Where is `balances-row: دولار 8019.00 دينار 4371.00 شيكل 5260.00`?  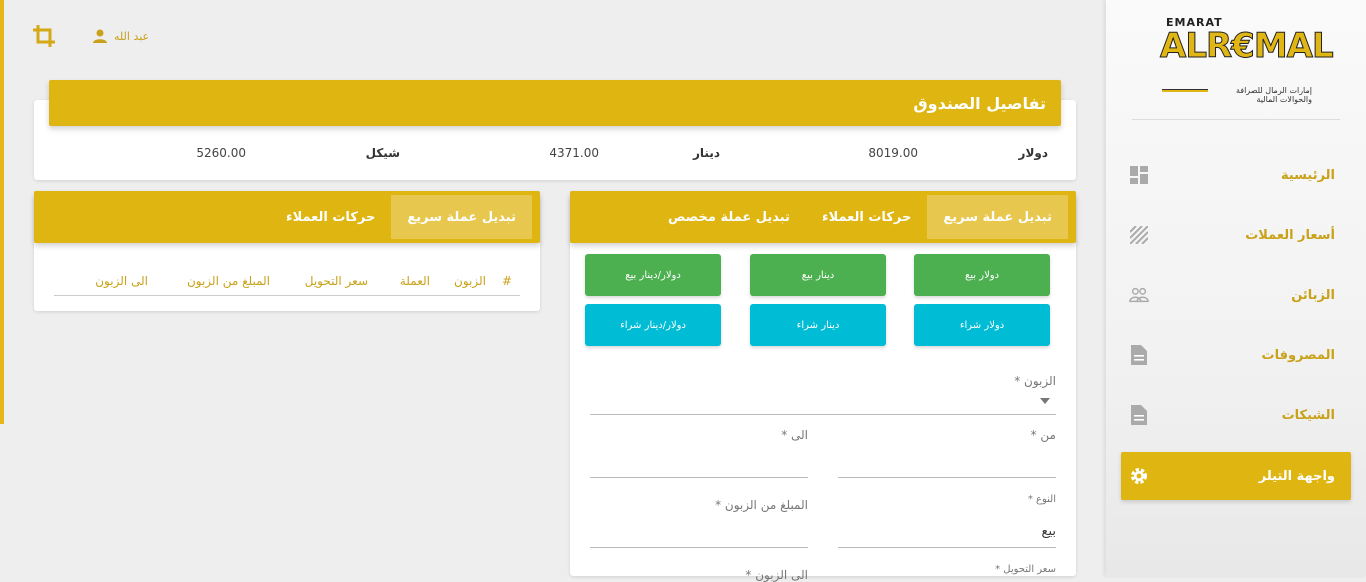 balances-row: دولار 8019.00 دينار 4371.00 شيكل 5260.00 is located at coordinates (555, 157).